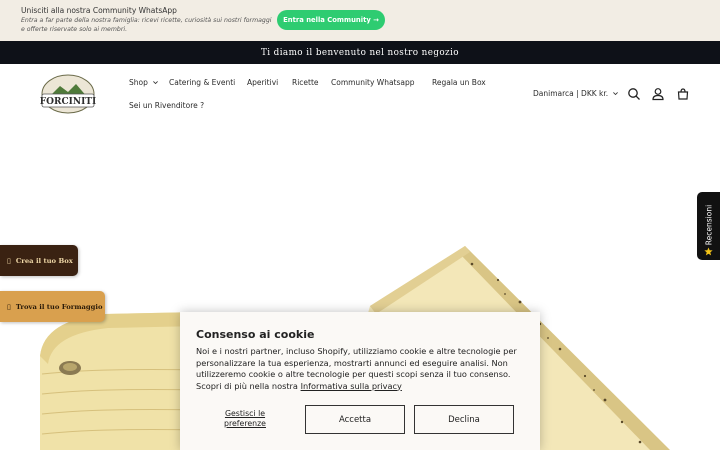 The width and height of the screenshot is (720, 450). I want to click on privacy-policy-link: Informativa sulla privacy, so click(351, 386).